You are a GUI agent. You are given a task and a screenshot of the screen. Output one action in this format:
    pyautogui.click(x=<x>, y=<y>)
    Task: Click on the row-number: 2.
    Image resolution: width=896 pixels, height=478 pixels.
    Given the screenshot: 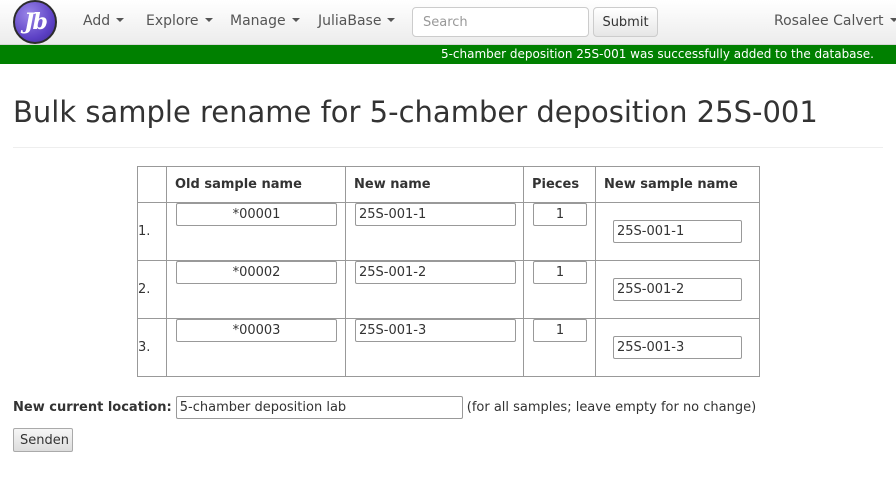 What is the action you would take?
    pyautogui.click(x=152, y=289)
    